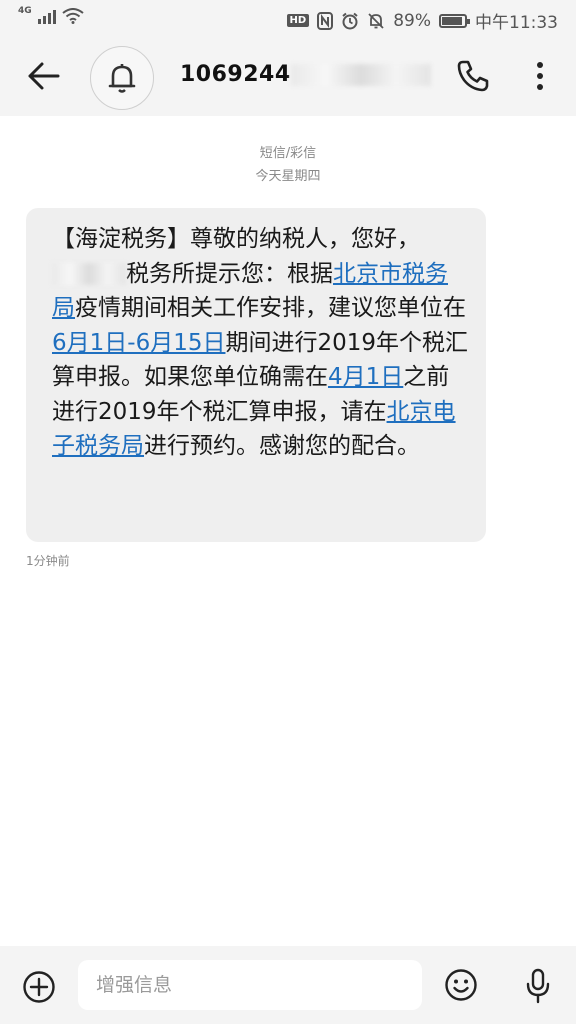 The height and width of the screenshot is (1024, 576). I want to click on alarm-icon, so click(350, 20).